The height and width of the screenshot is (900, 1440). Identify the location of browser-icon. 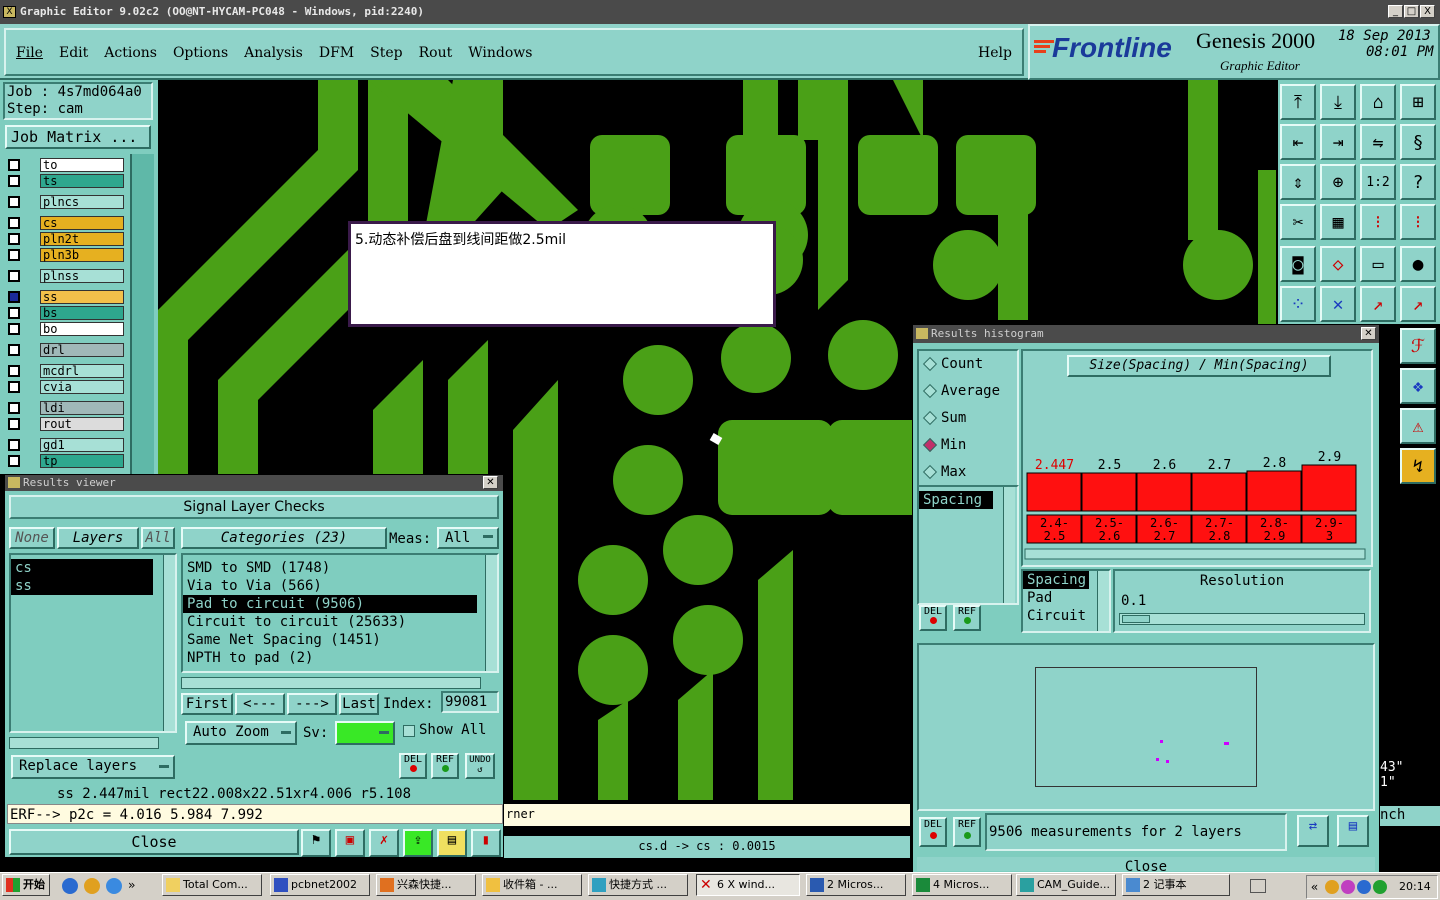
(114, 886).